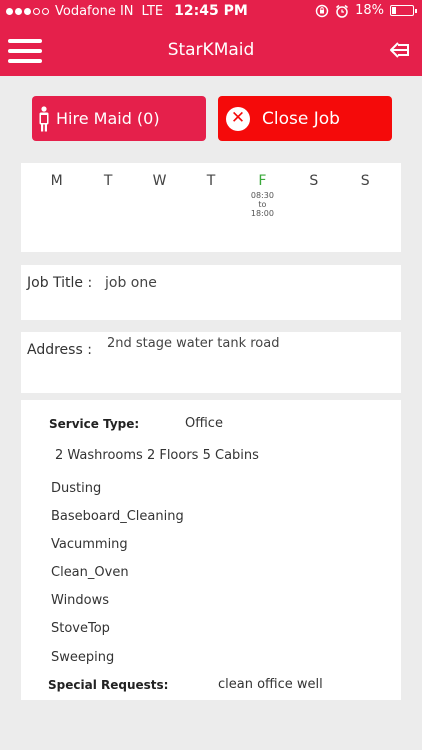 The width and height of the screenshot is (422, 750). I want to click on weekday-row: M T W T F 08:30 to 18:00 S S, so click(211, 195).